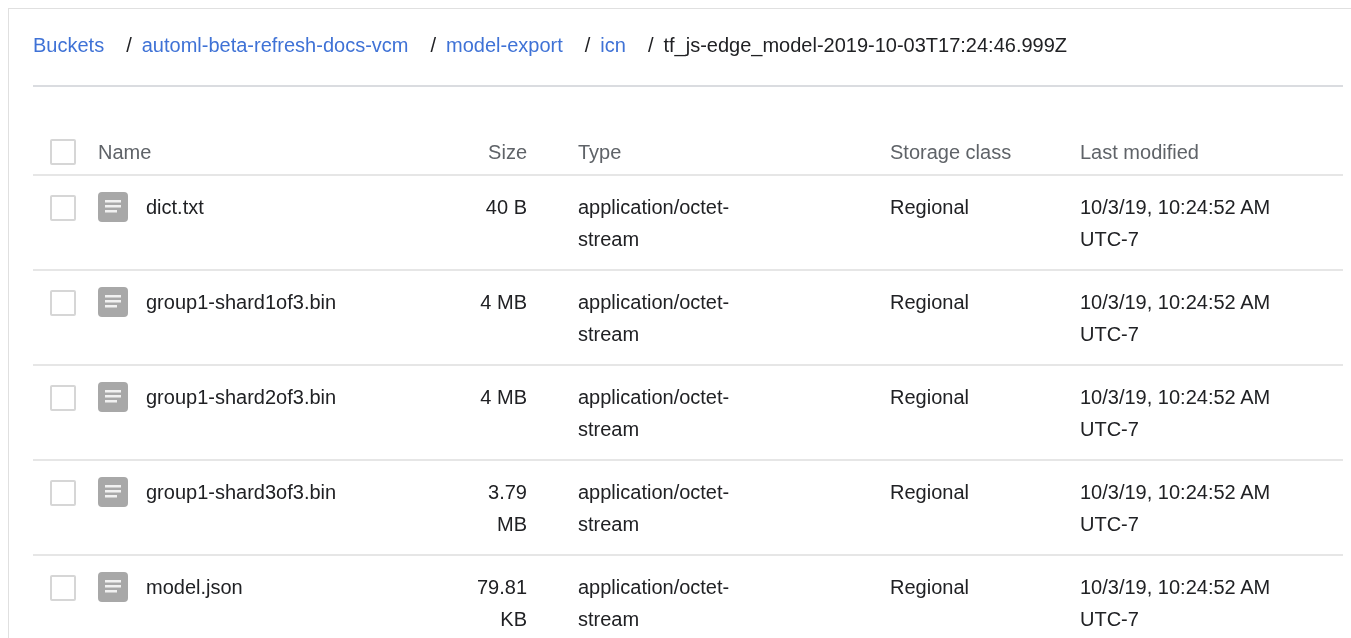 This screenshot has height=638, width=1351. I want to click on file-name: dict.txt, so click(175, 207).